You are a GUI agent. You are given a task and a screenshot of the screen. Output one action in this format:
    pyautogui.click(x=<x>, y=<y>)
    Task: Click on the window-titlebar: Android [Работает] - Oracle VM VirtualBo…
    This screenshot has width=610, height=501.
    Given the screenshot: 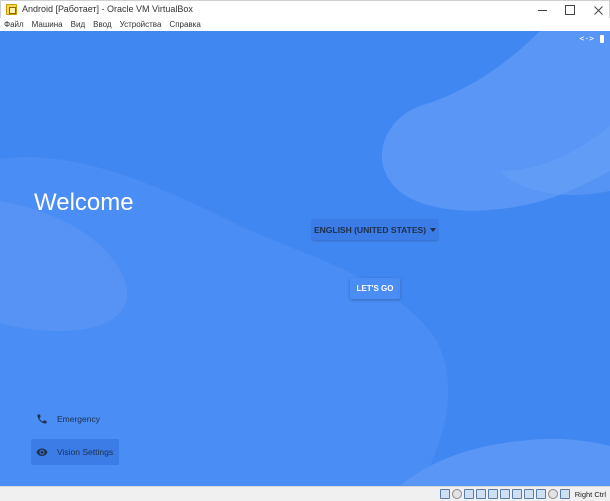 What is the action you would take?
    pyautogui.click(x=305, y=9)
    